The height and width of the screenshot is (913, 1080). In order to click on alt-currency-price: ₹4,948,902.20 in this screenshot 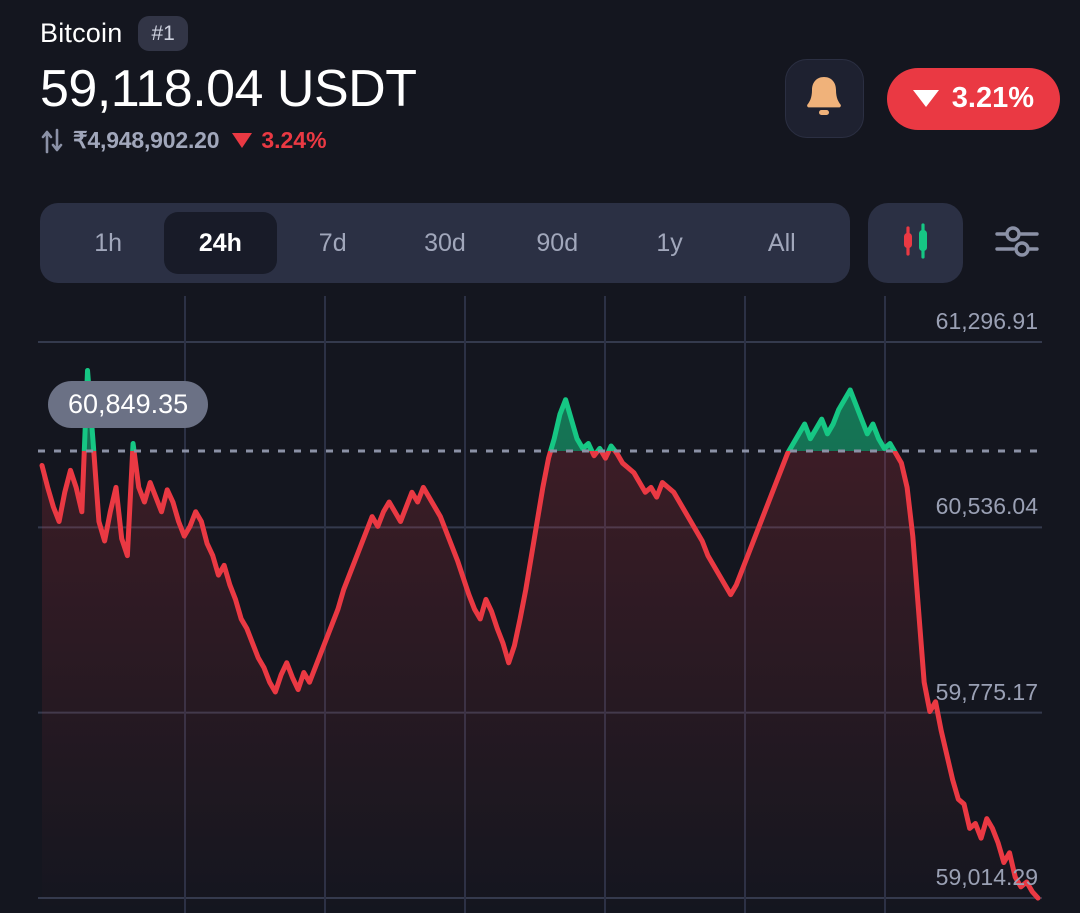, I will do `click(146, 140)`.